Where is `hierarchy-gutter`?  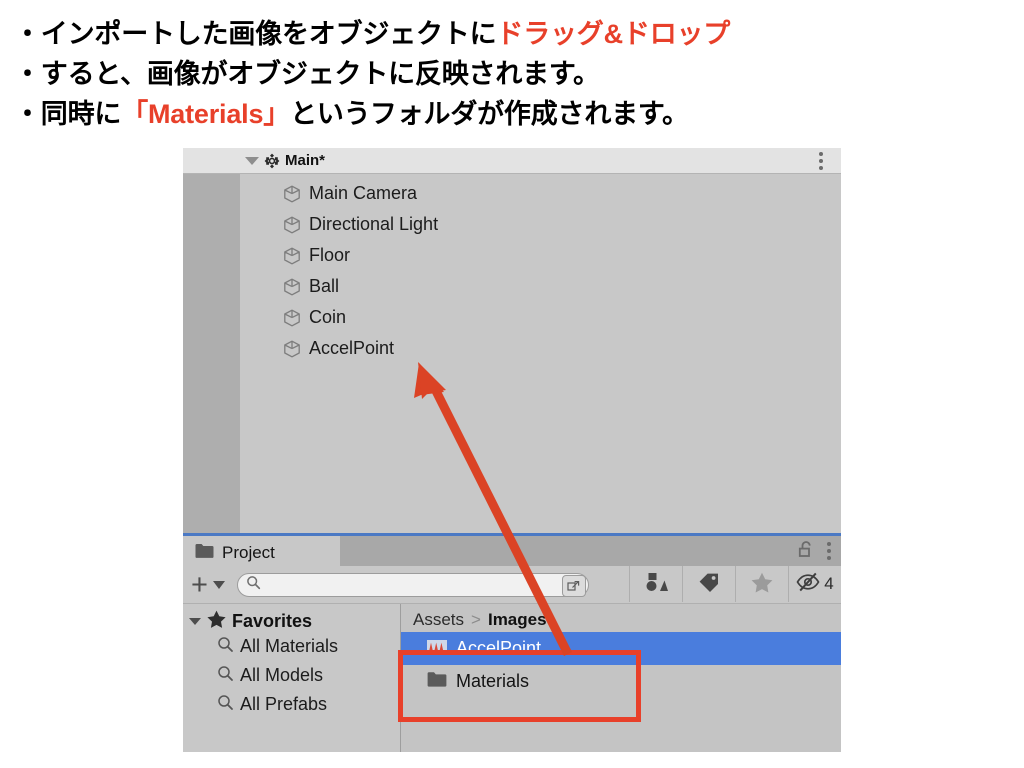 hierarchy-gutter is located at coordinates (211, 353).